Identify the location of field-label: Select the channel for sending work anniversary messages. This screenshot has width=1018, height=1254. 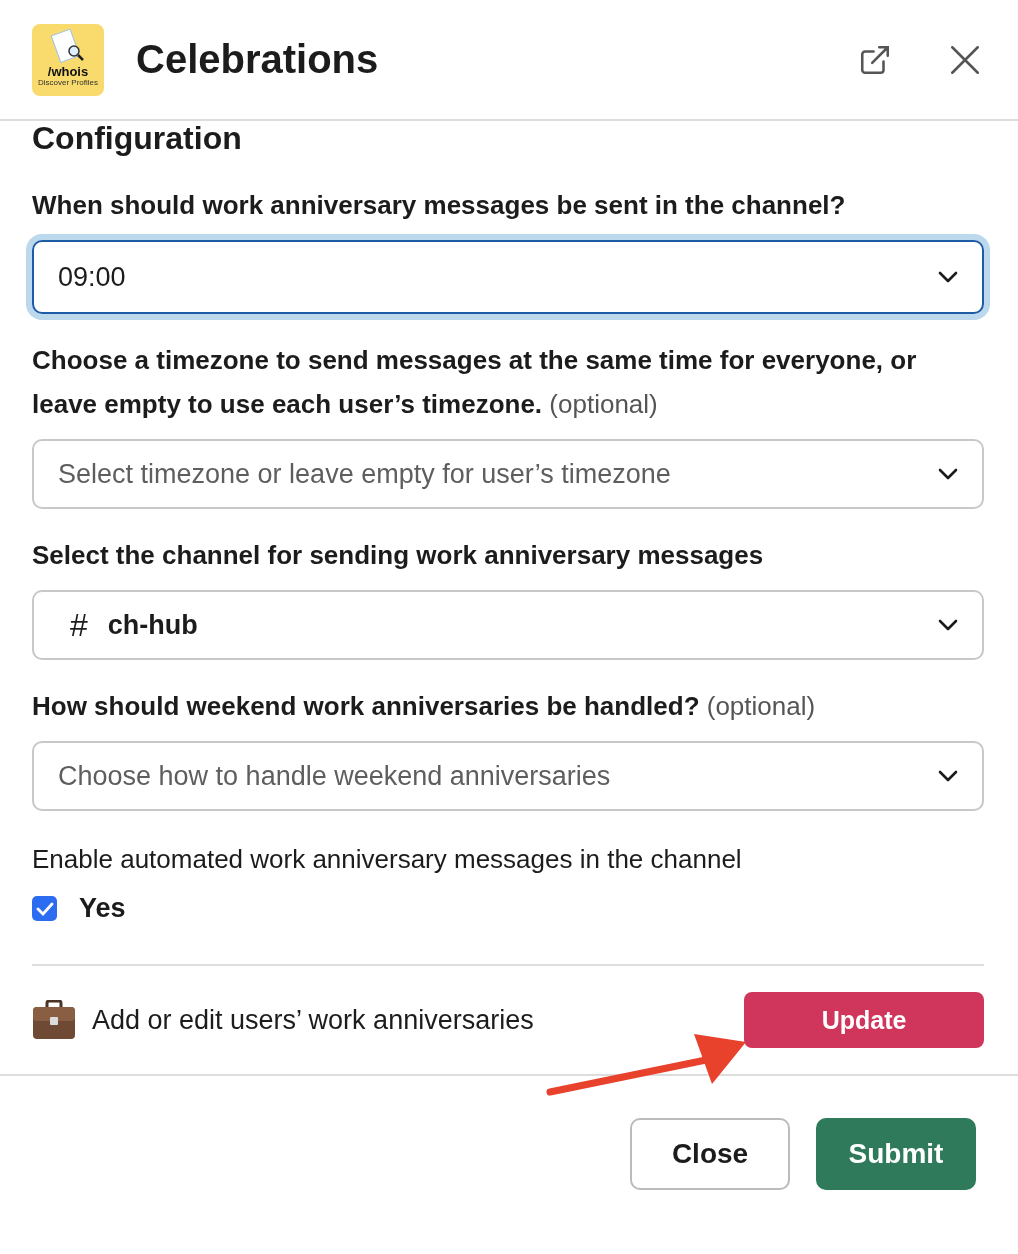
(398, 555).